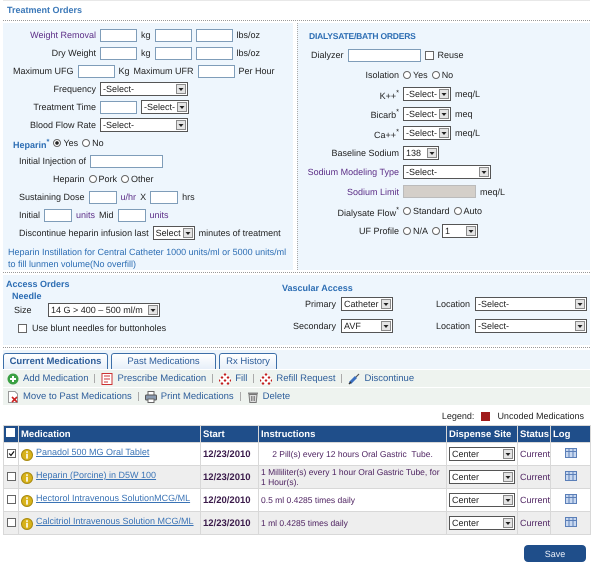 The width and height of the screenshot is (594, 569). I want to click on dropdown: 14 G > 400 – 500 ml/m, so click(104, 310).